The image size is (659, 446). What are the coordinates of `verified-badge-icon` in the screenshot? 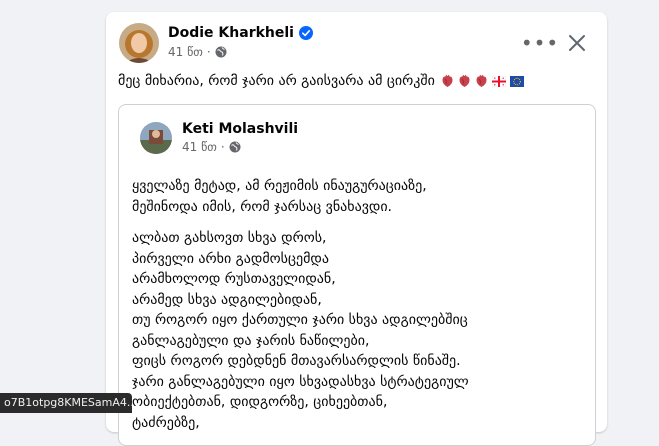 It's located at (305, 33).